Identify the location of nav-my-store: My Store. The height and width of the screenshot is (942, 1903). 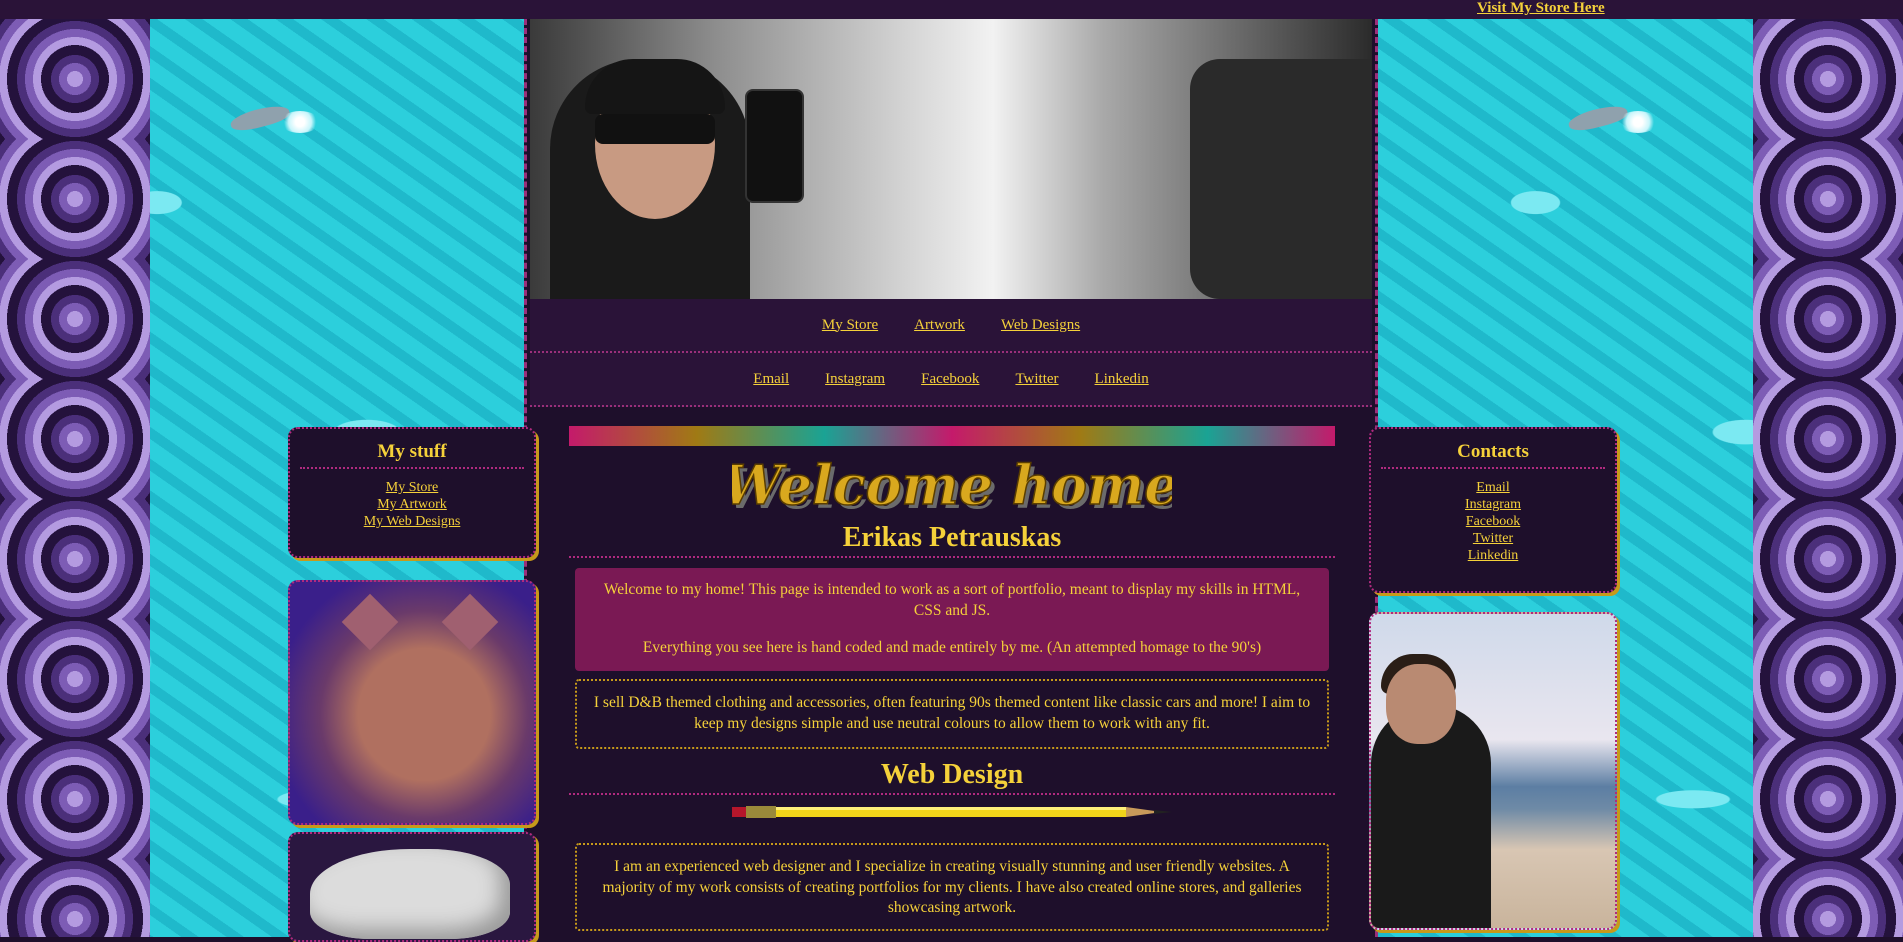
(850, 325).